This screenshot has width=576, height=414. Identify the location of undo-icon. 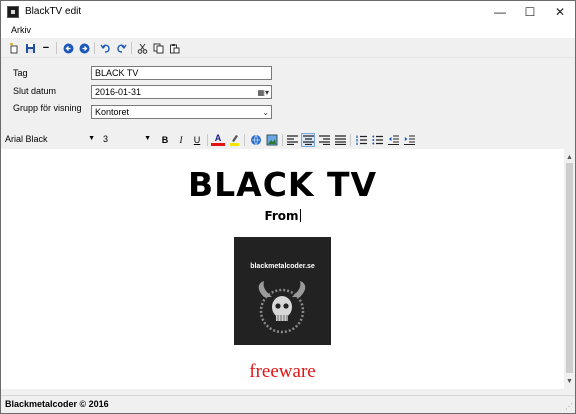
(105, 48).